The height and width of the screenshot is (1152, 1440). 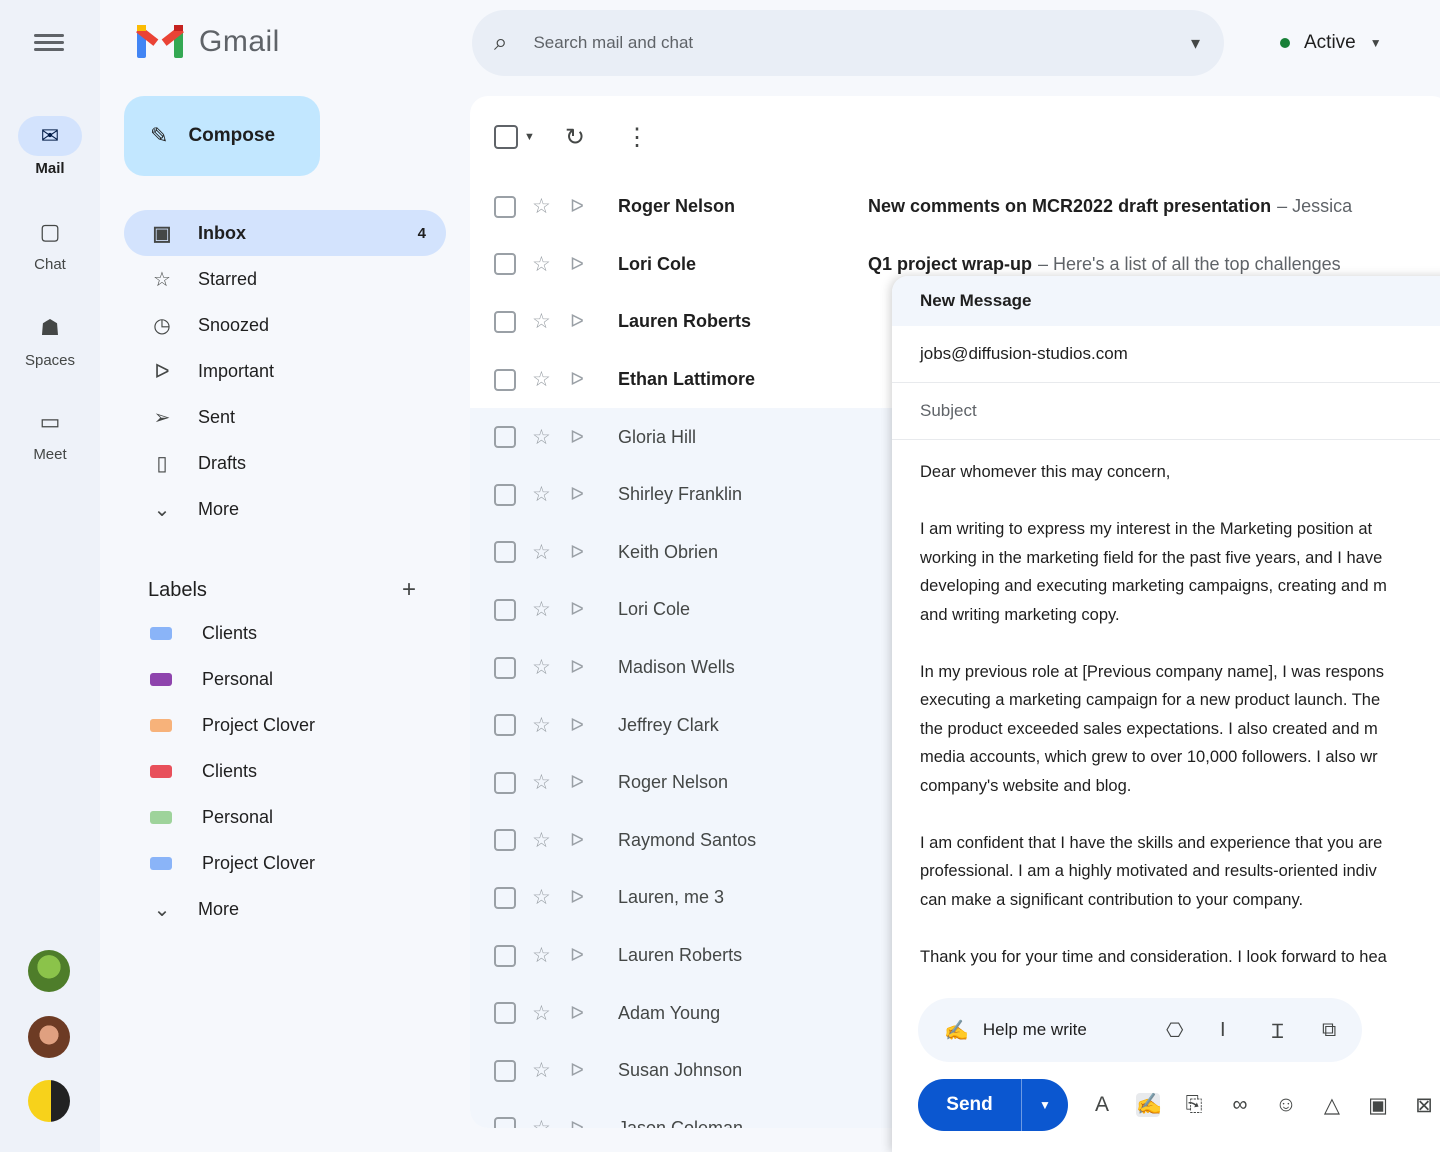 What do you see at coordinates (222, 136) in the screenshot?
I see `compose-button: ✎ Compose` at bounding box center [222, 136].